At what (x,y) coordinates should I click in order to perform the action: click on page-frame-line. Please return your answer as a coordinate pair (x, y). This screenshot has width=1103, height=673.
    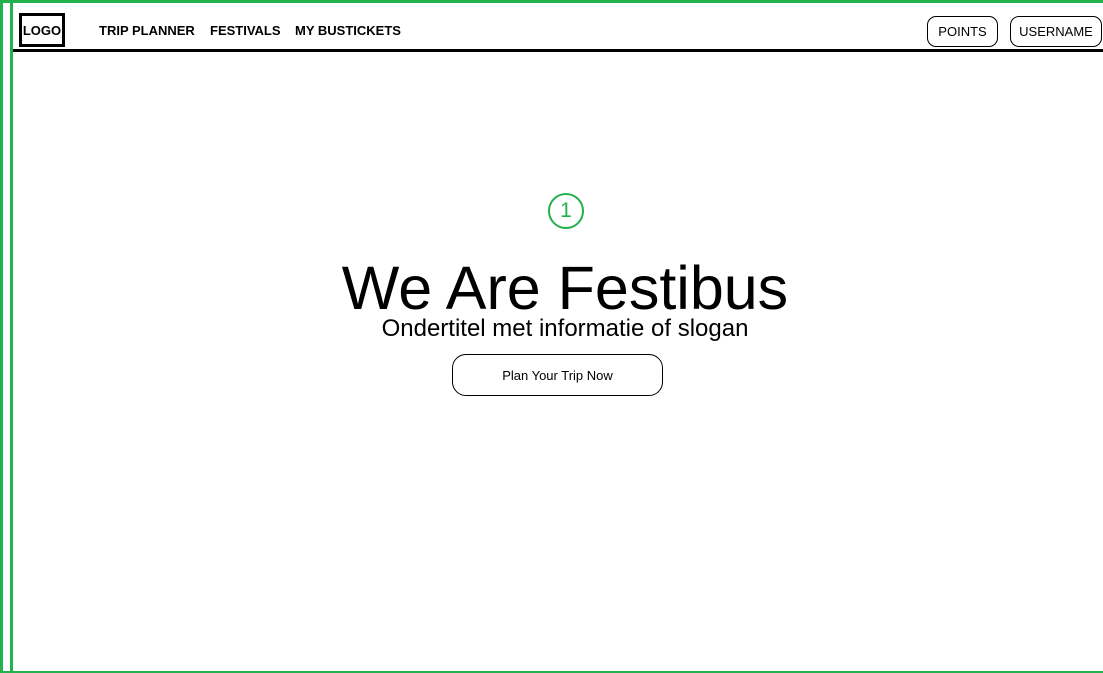
    Looking at the image, I should click on (11, 336).